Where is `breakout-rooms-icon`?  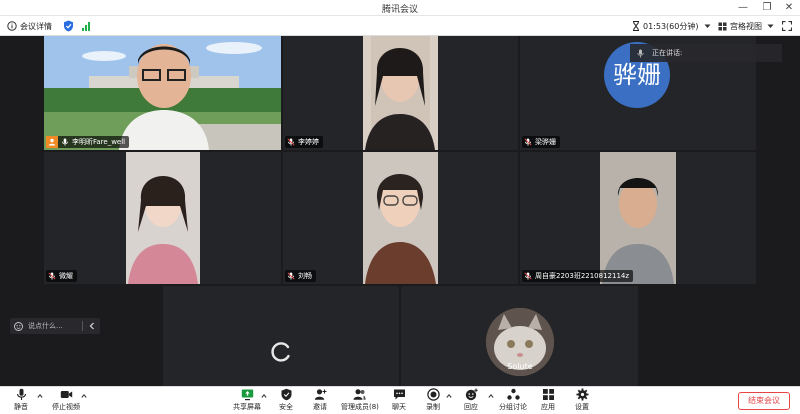 breakout-rooms-icon is located at coordinates (513, 394).